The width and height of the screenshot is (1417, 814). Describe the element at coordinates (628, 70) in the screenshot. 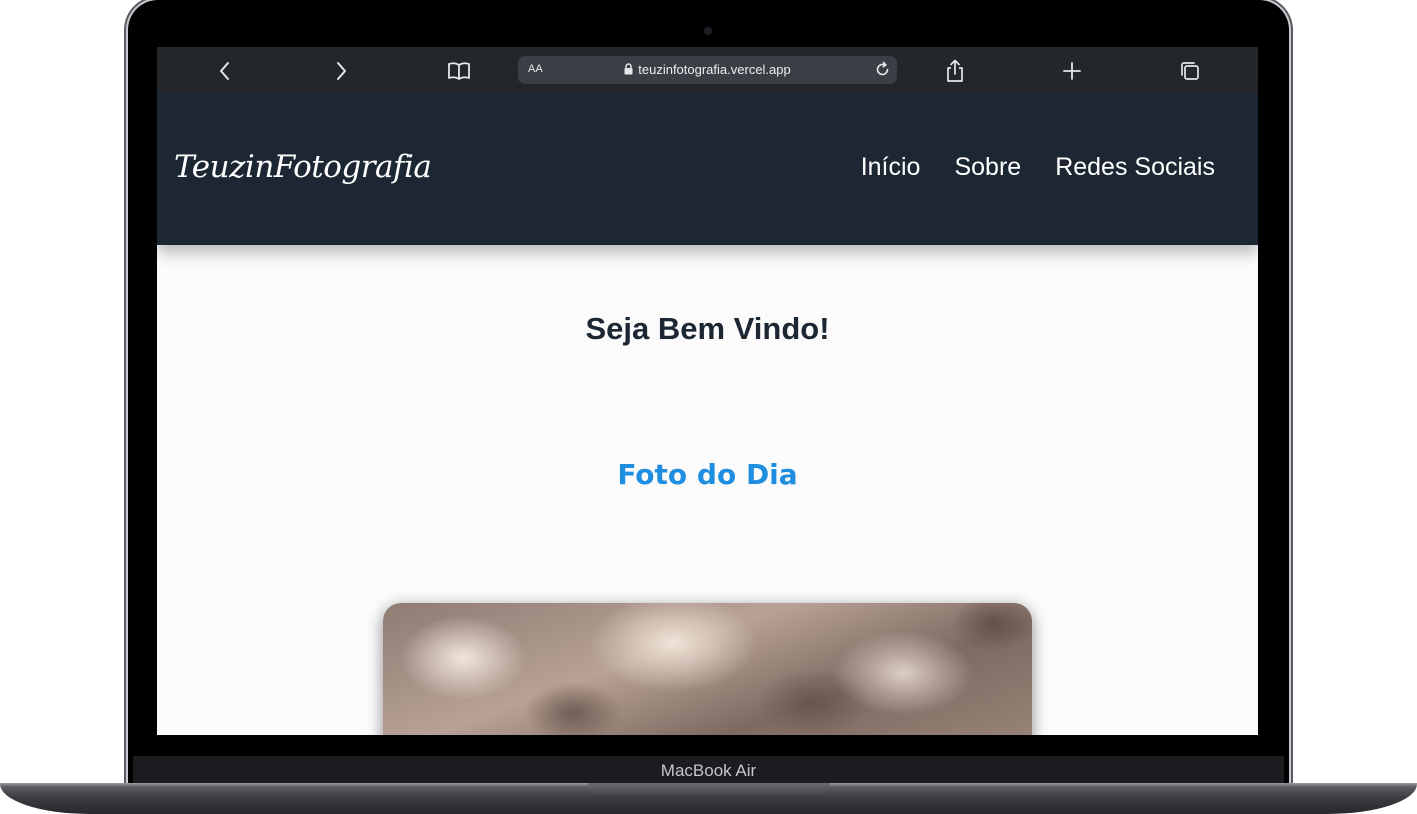

I see `lock-icon` at that location.